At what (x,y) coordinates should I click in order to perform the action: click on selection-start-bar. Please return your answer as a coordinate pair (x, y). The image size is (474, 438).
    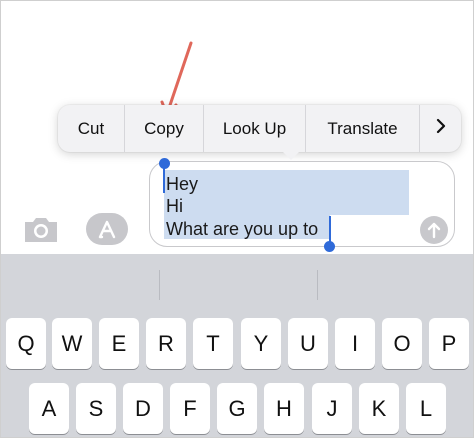
    Looking at the image, I should click on (164, 180).